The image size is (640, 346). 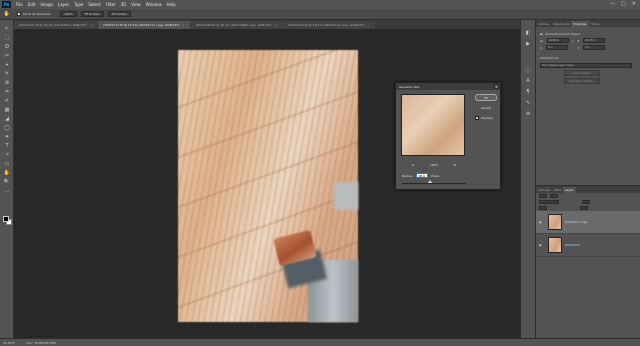 I want to click on zoom-100-button: 100%, so click(x=68, y=14).